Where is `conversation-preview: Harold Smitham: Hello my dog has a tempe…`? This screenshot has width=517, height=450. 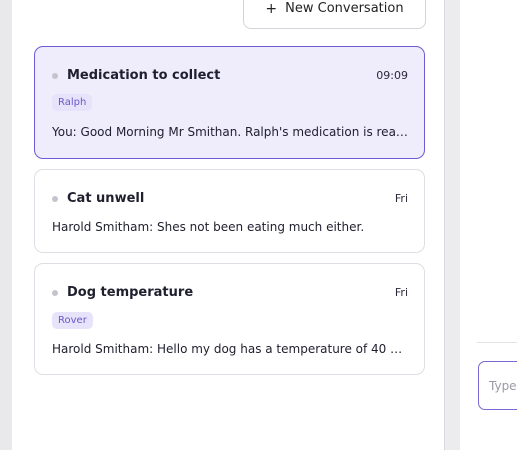
conversation-preview: Harold Smitham: Hello my dog has a tempe… is located at coordinates (230, 349).